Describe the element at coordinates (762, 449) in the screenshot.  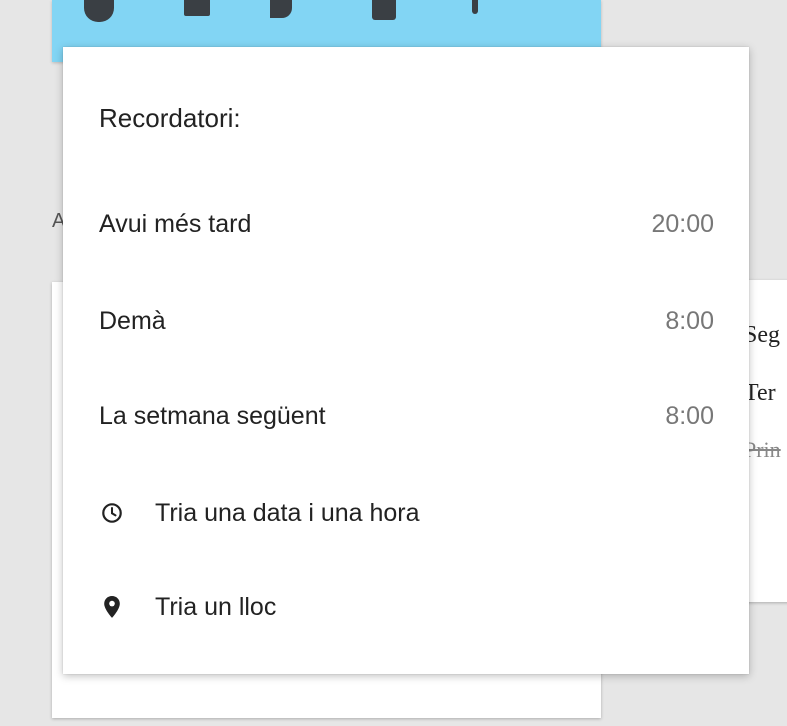
I see `note-line-checked: Prin` at that location.